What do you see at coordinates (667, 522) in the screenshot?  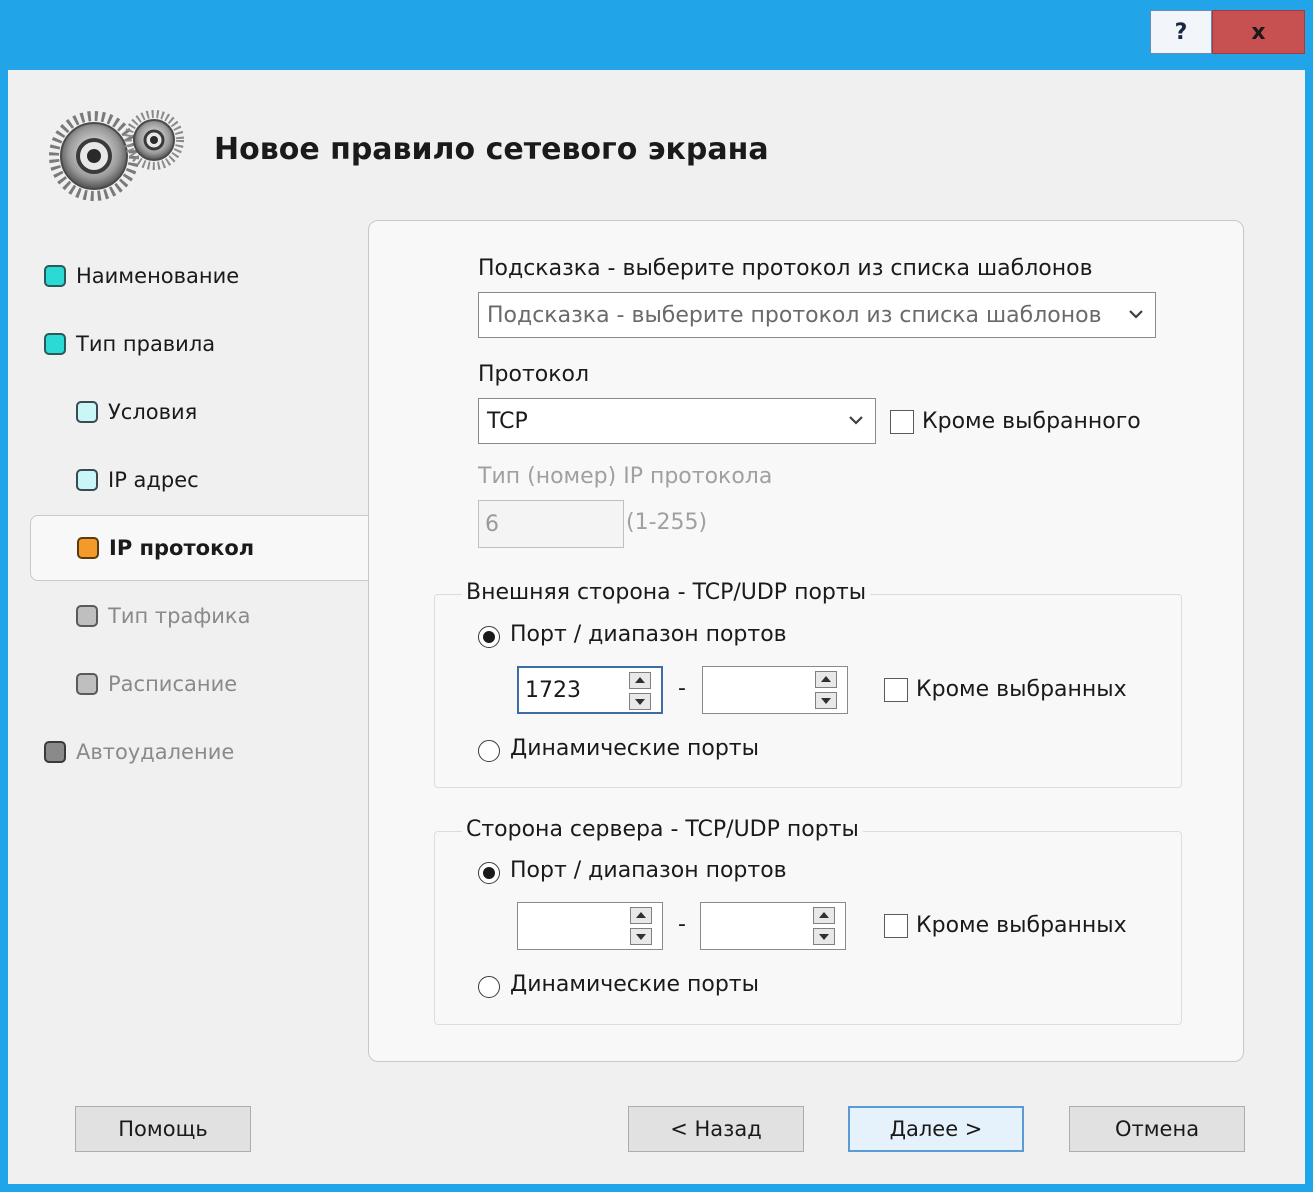 I see `ip-type-range: (1-255)` at bounding box center [667, 522].